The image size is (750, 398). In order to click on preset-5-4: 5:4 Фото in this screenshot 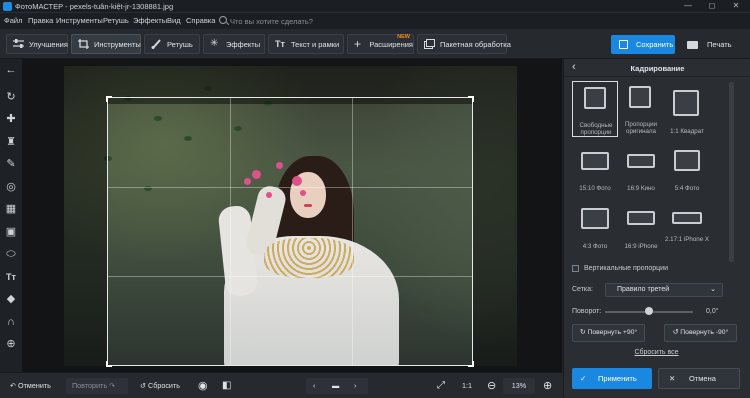, I will do `click(687, 172)`.